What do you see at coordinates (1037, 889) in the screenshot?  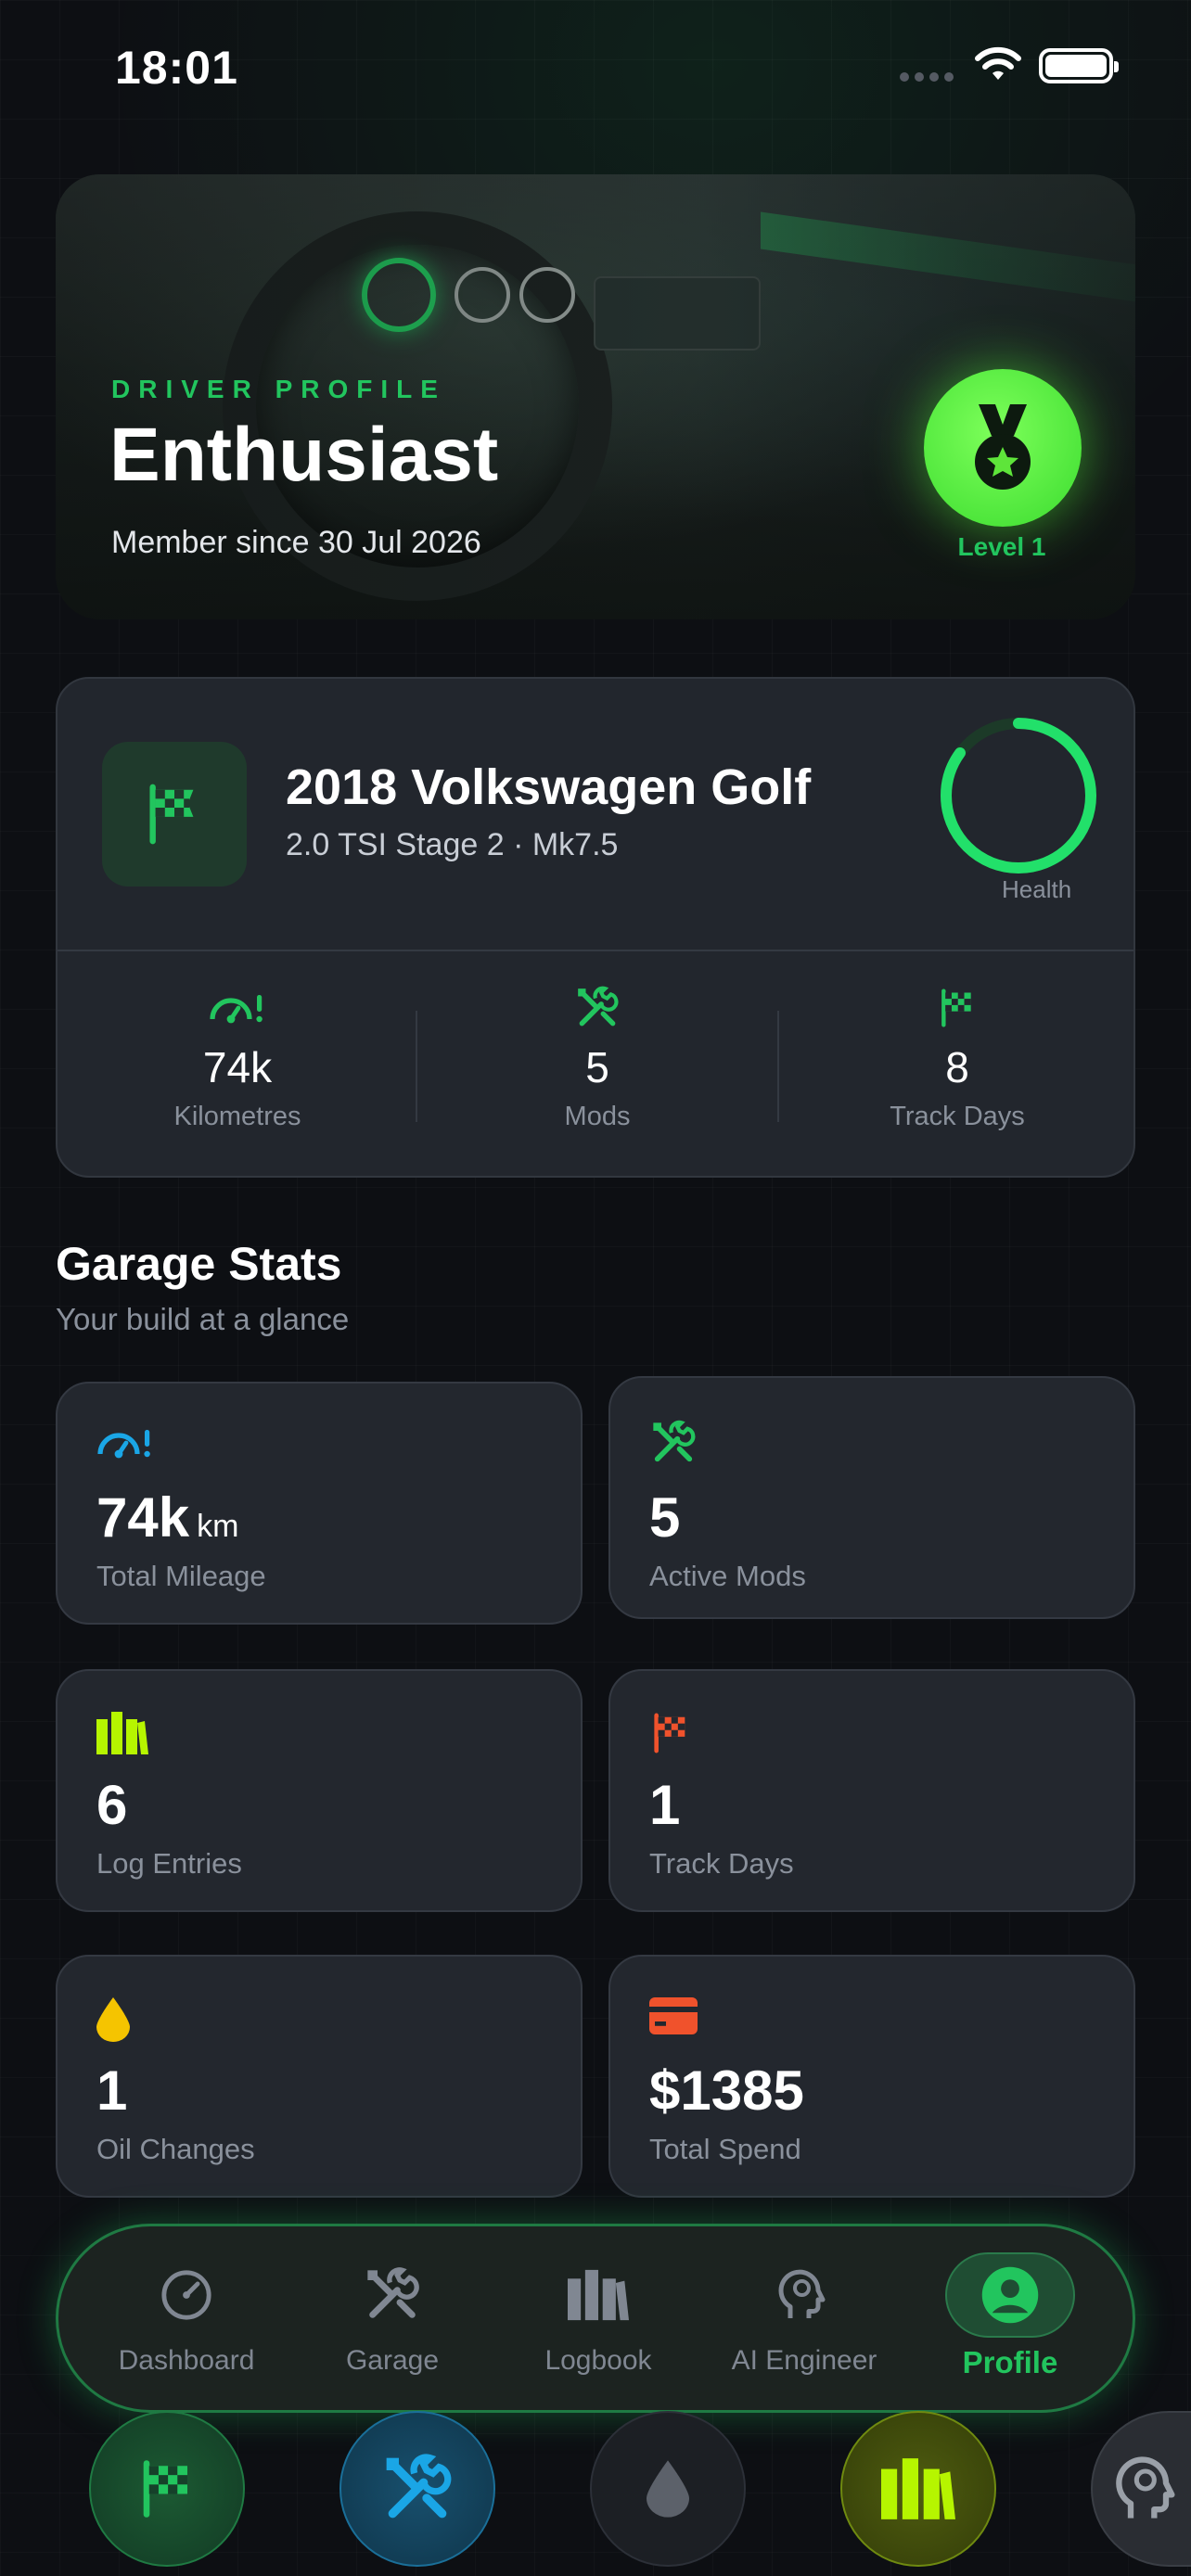 I see `health-label: Health` at bounding box center [1037, 889].